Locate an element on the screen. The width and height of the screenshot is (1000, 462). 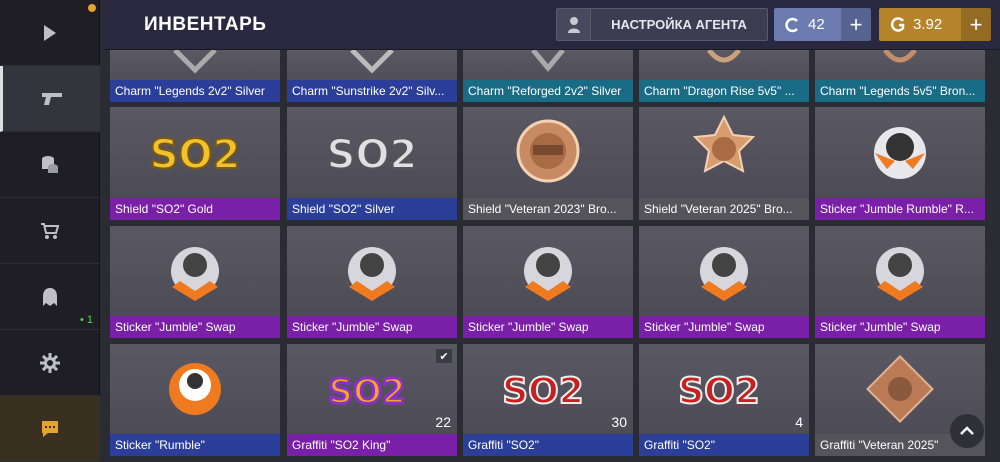
inventory-item: Sticker "Rumble" is located at coordinates (195, 400).